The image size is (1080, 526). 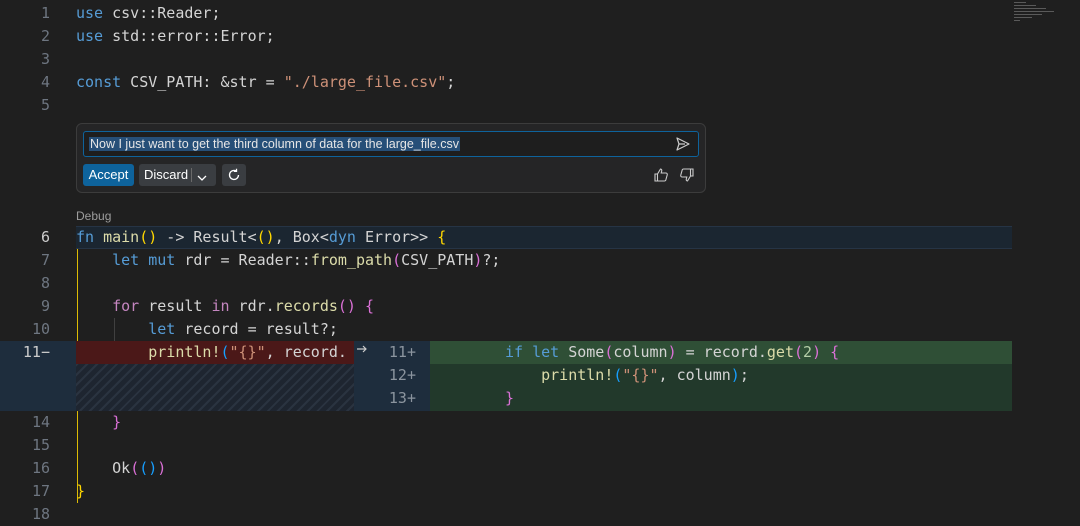 What do you see at coordinates (306, 306) in the screenshot?
I see `code-token: records` at bounding box center [306, 306].